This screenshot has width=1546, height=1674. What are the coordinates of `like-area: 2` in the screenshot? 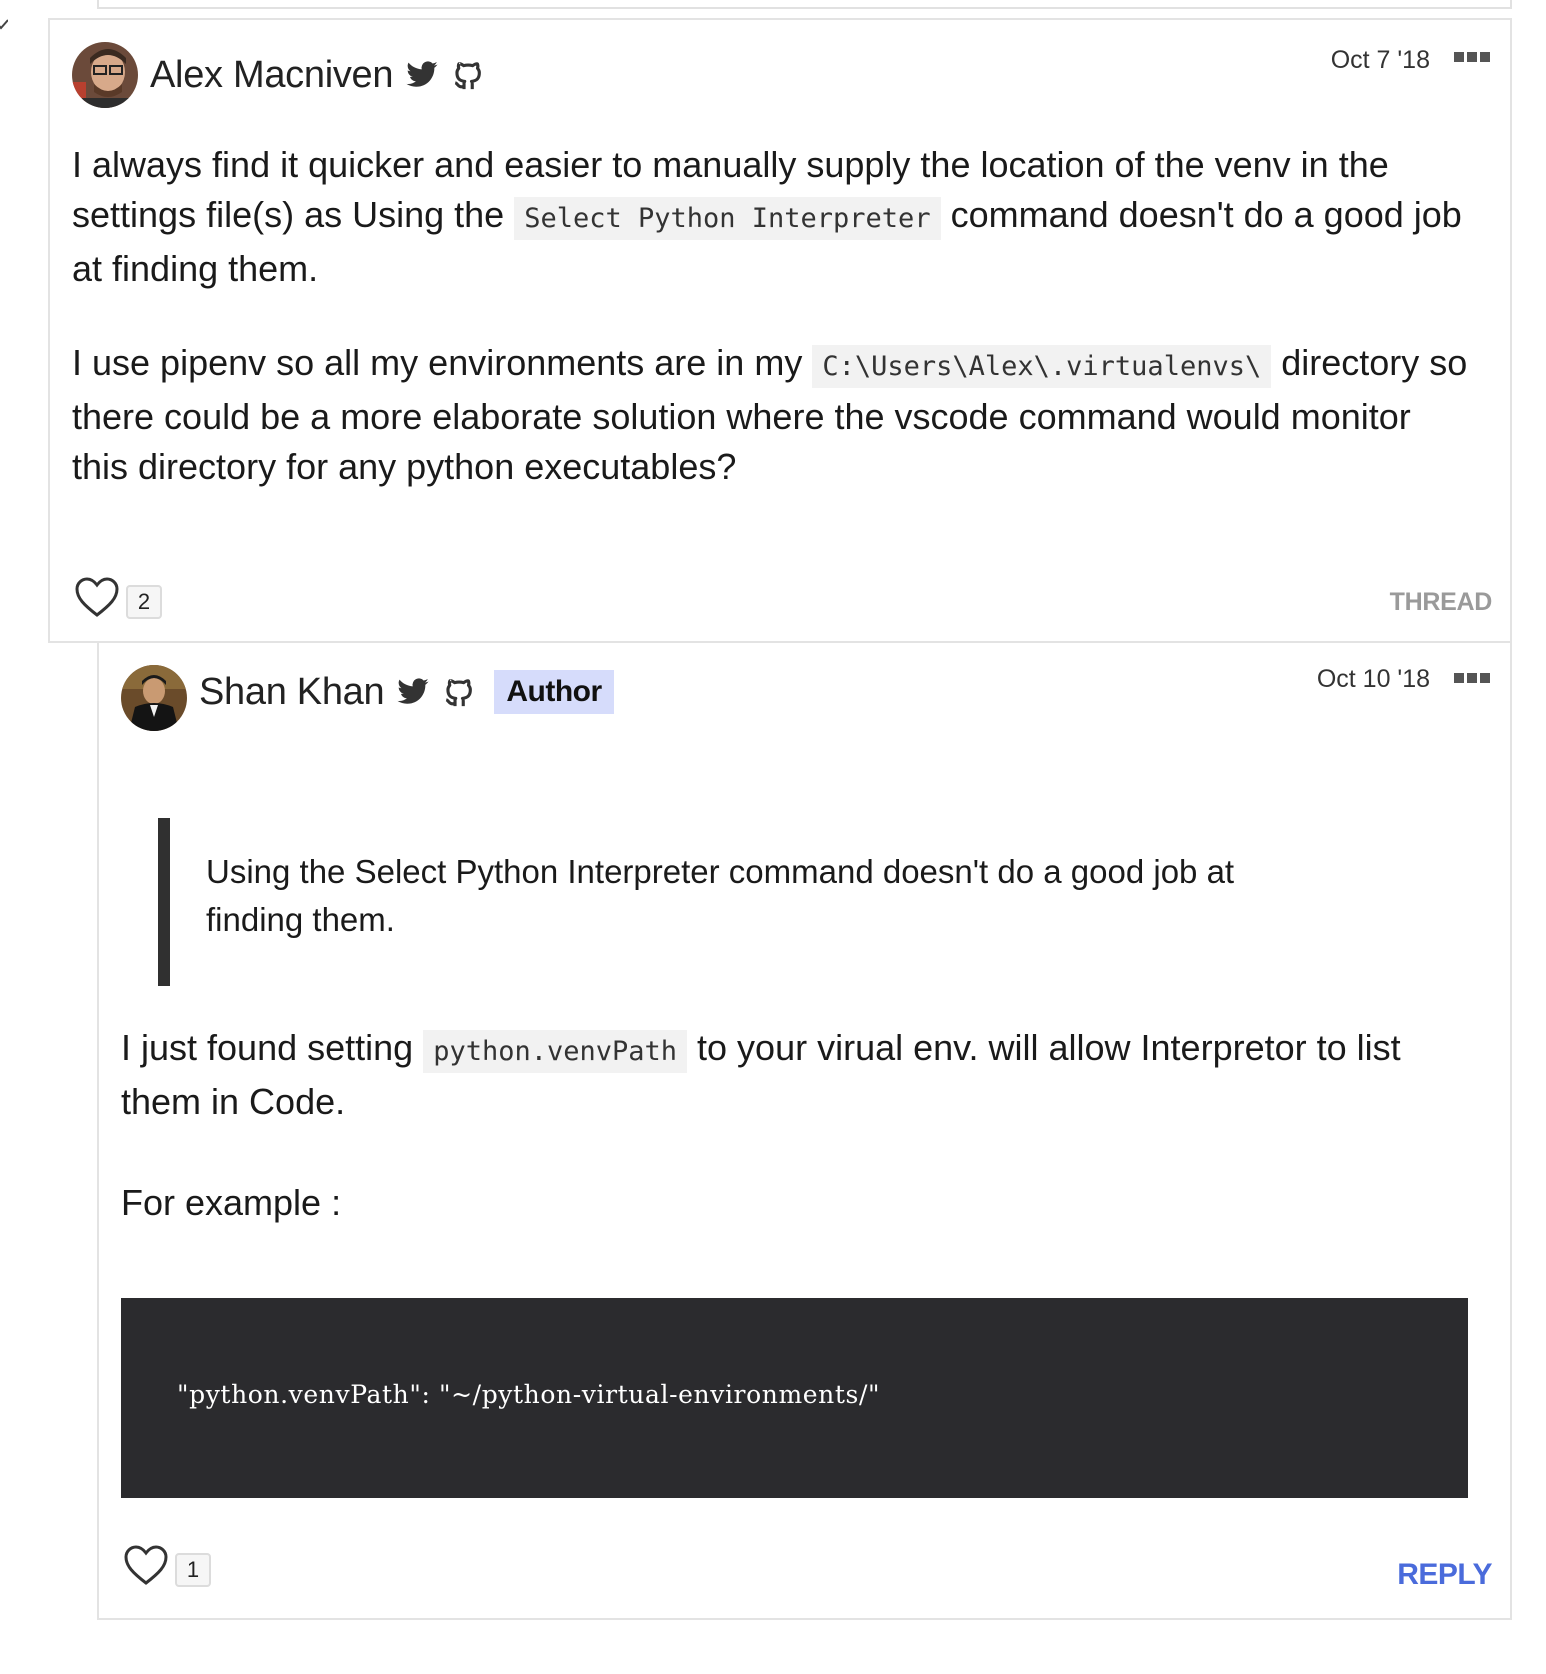 It's located at (118, 597).